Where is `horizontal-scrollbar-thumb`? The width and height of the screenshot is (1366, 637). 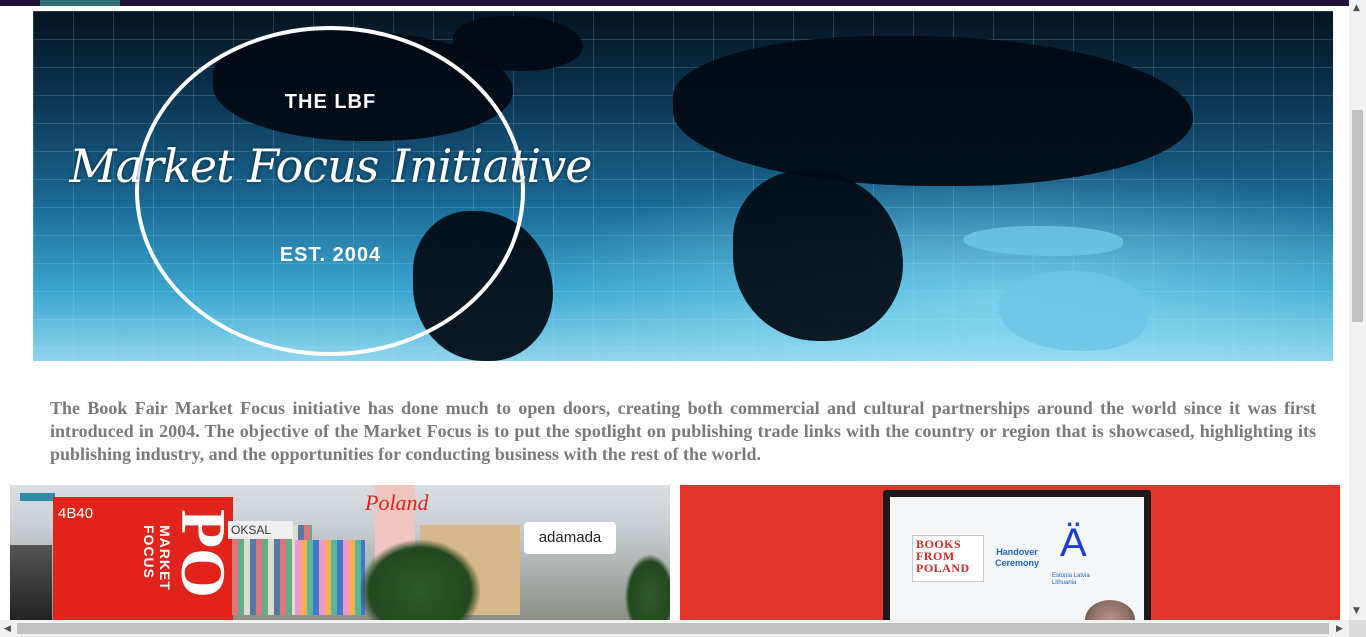 horizontal-scrollbar-thumb is located at coordinates (673, 628).